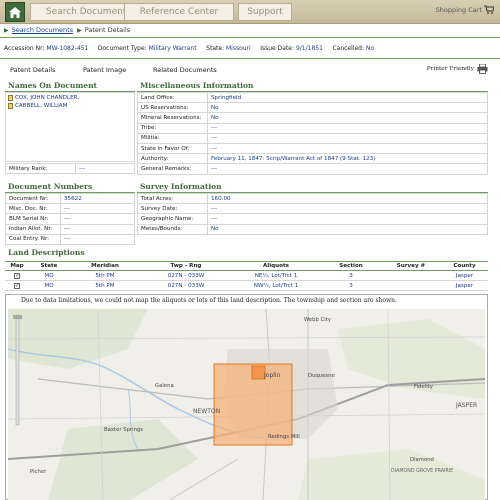  Describe the element at coordinates (172, 159) in the screenshot. I see `authority-label: Authority:` at that location.